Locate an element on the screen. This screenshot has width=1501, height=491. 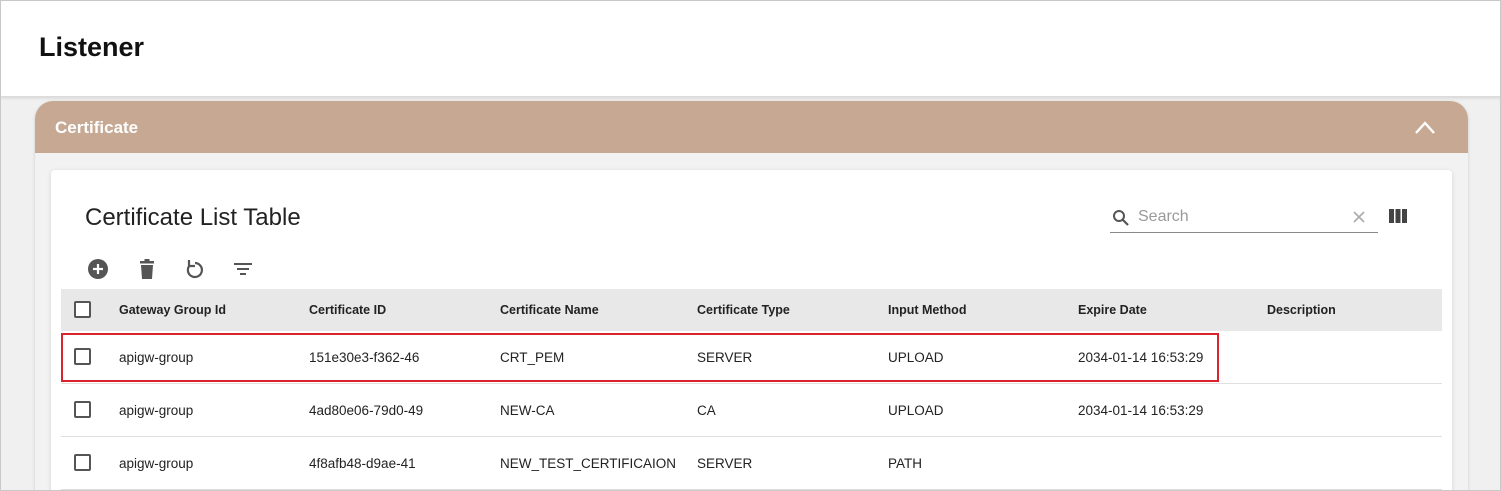
delete-icon is located at coordinates (147, 269).